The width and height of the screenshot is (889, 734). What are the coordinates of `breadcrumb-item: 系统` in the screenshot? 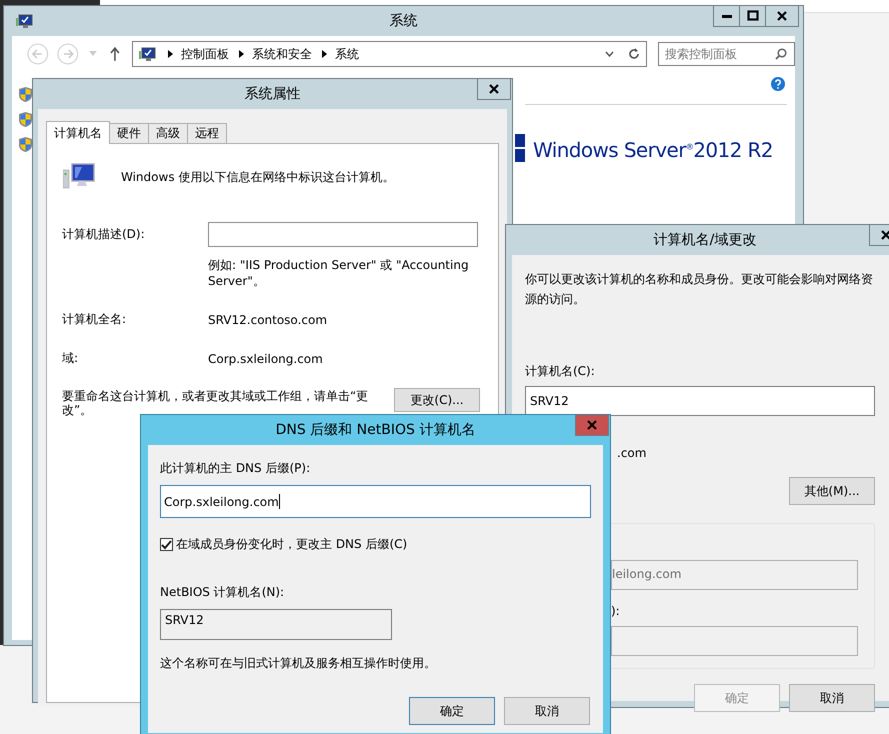 It's located at (346, 54).